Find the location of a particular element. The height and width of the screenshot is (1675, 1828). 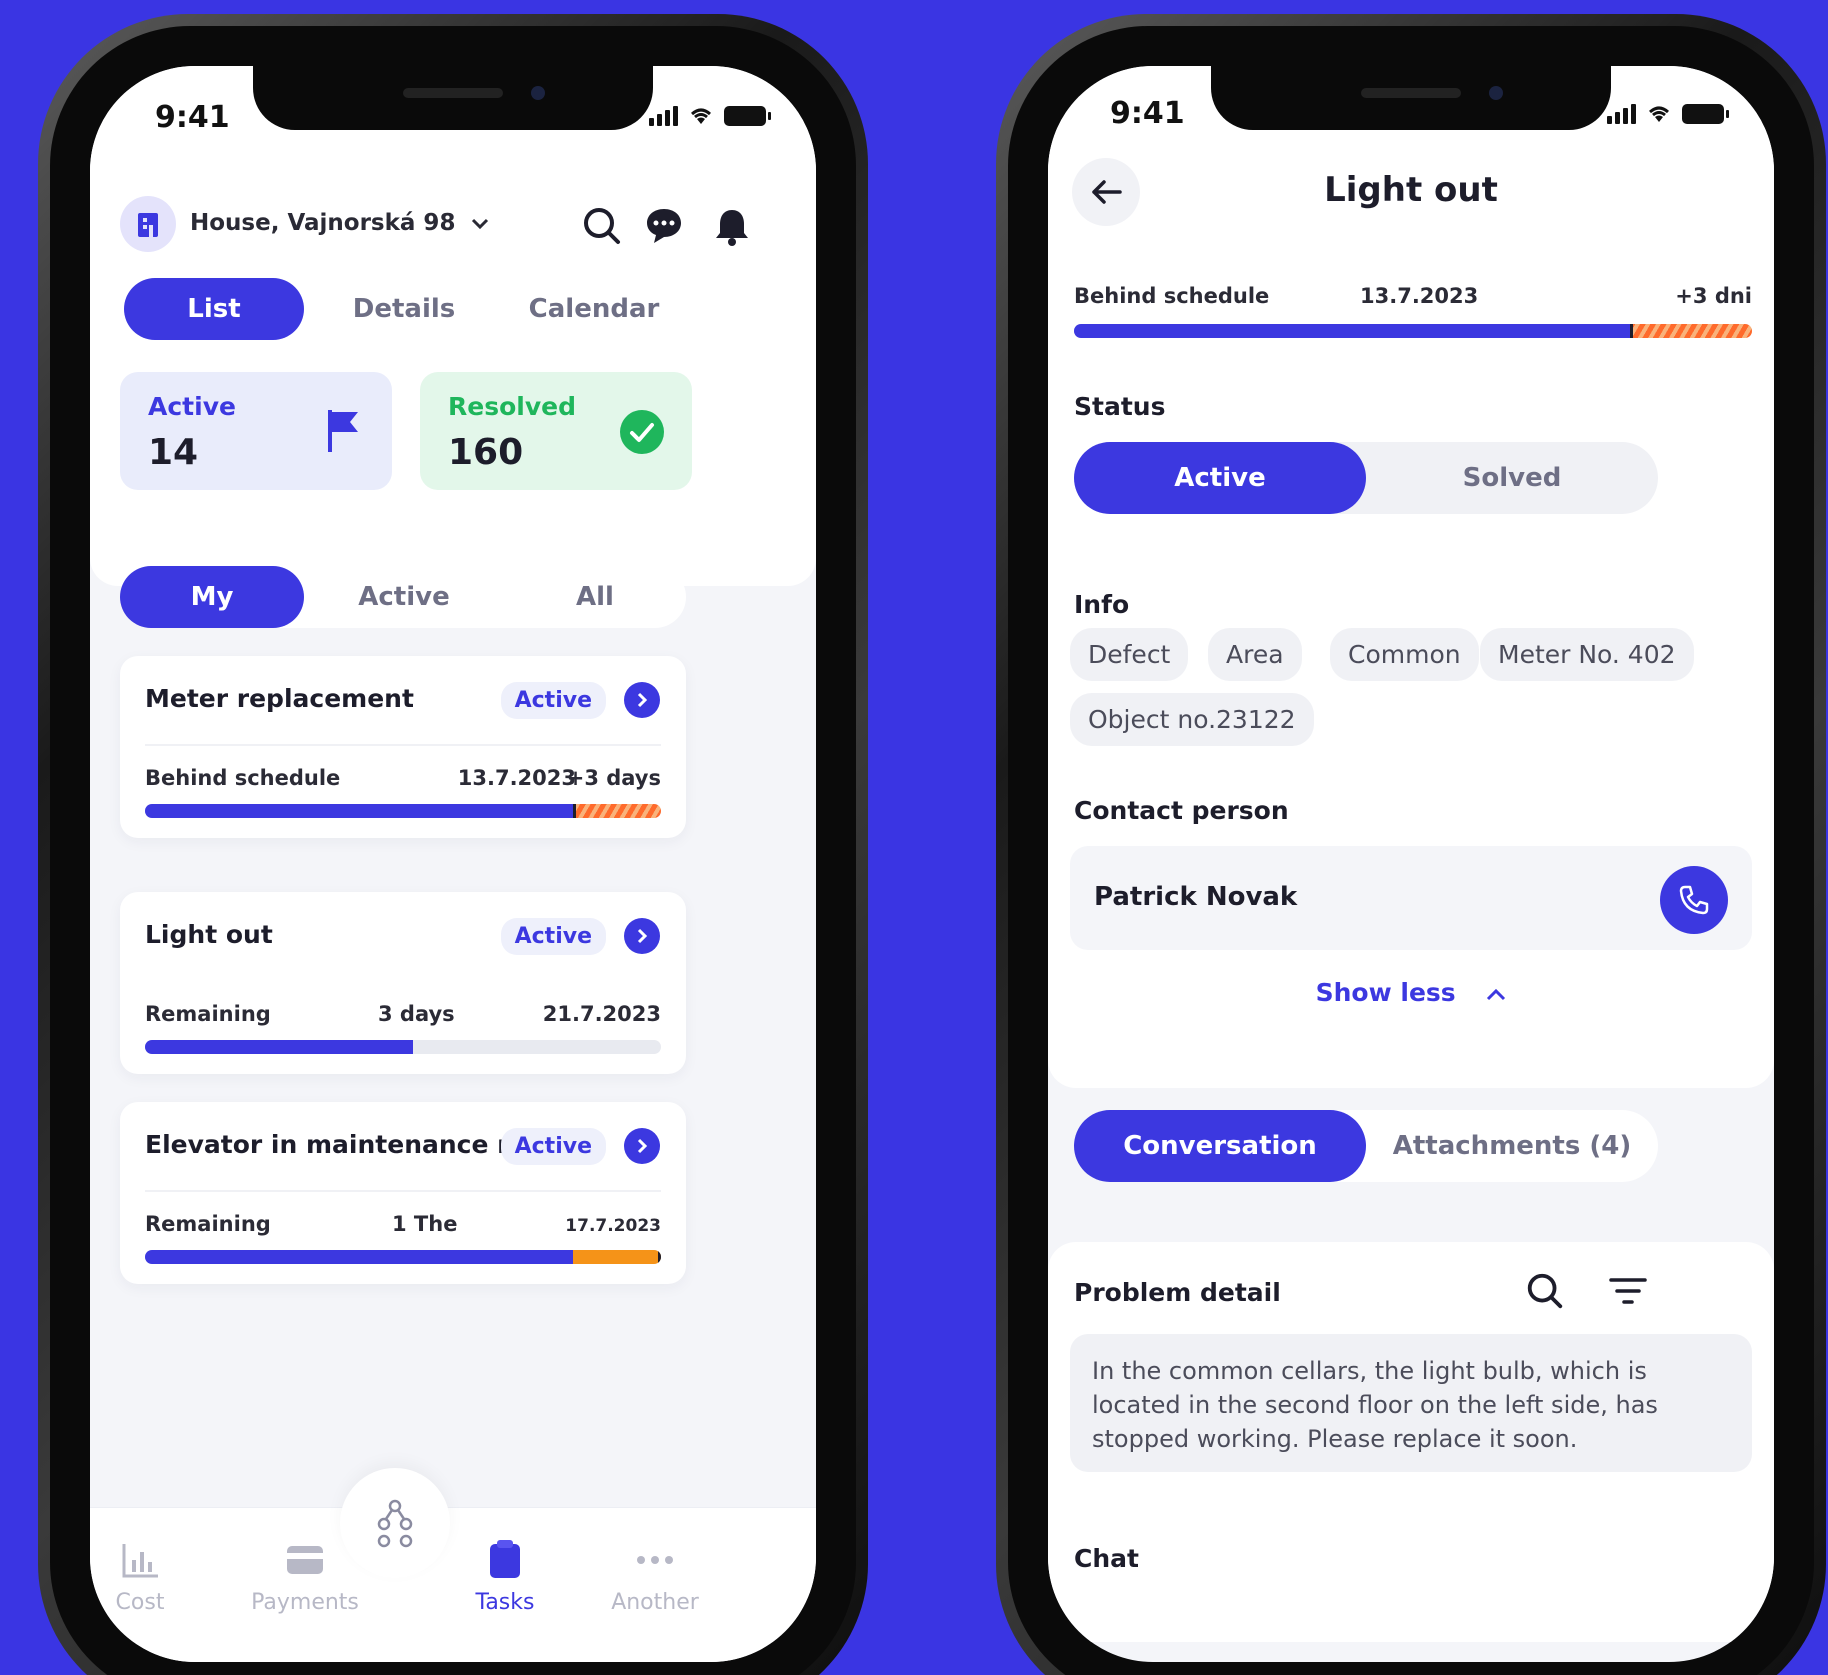

notch is located at coordinates (1411, 98).